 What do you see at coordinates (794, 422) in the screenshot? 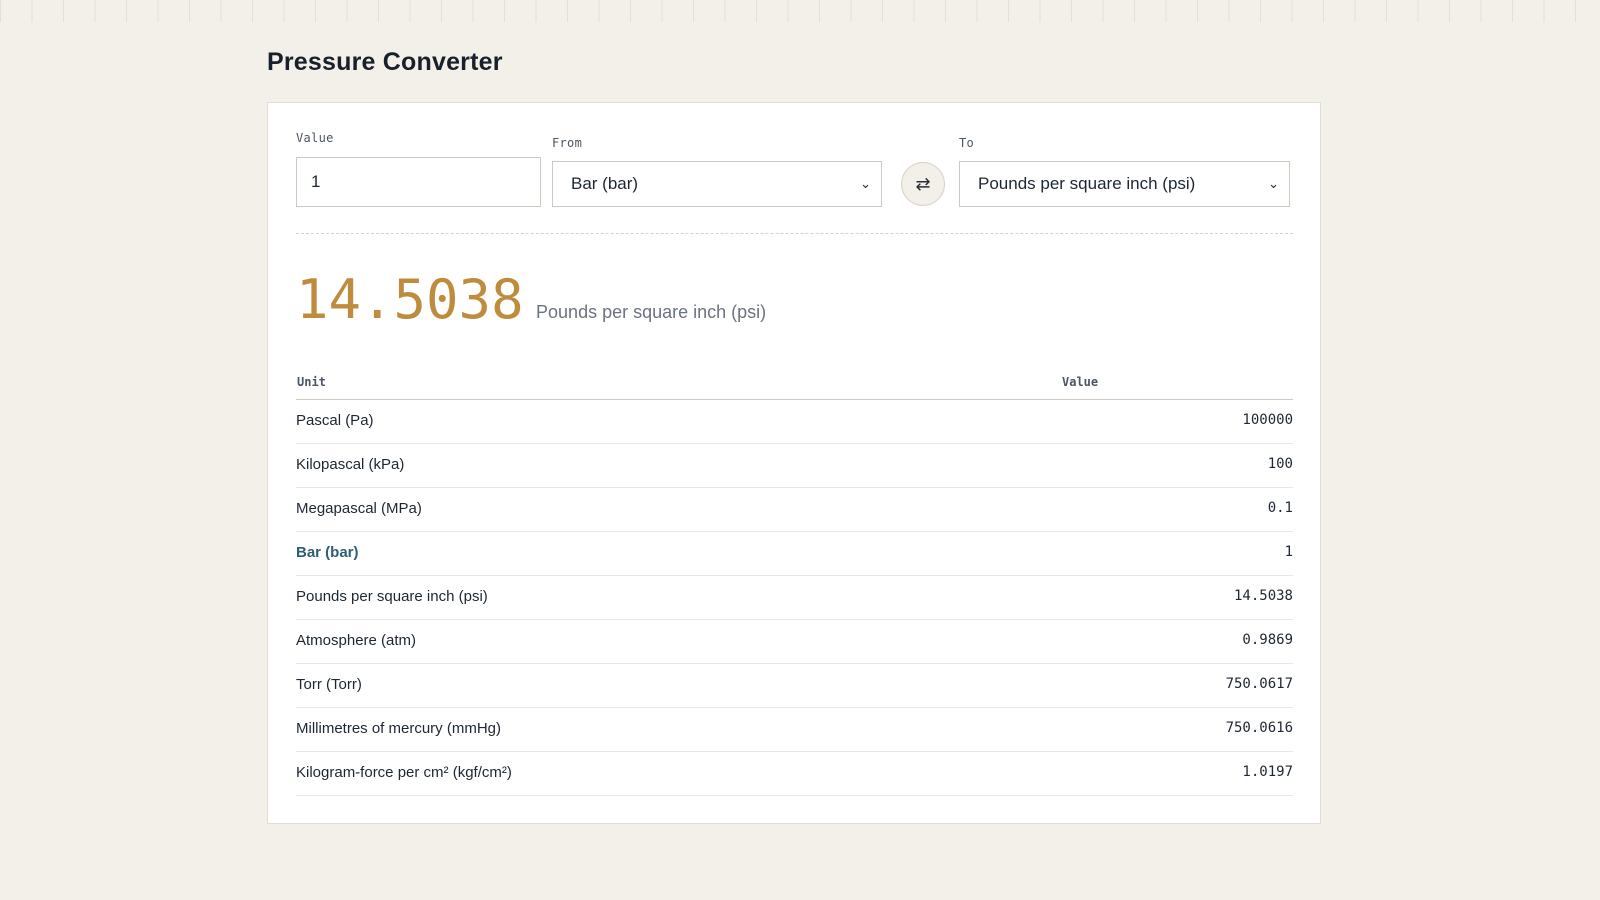
I see `table-row: Pascal (Pa) 100000` at bounding box center [794, 422].